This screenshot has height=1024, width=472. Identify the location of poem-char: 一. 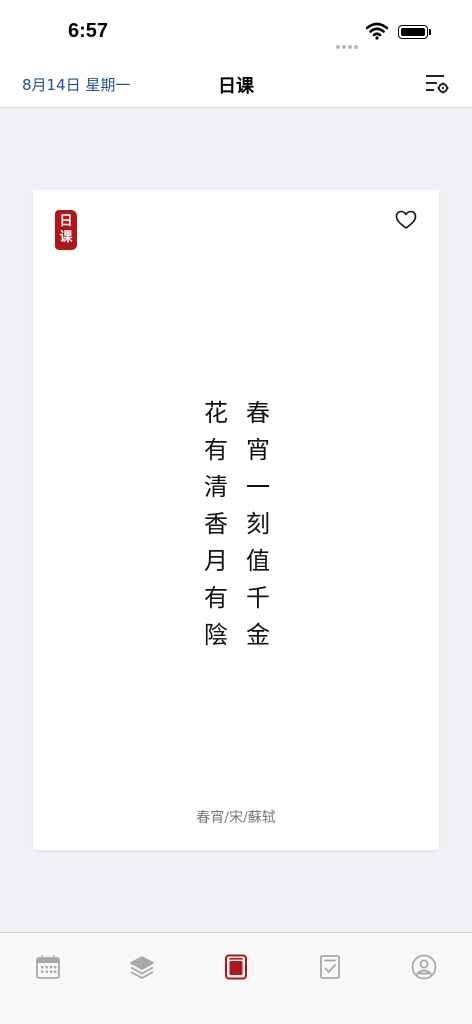
(258, 487).